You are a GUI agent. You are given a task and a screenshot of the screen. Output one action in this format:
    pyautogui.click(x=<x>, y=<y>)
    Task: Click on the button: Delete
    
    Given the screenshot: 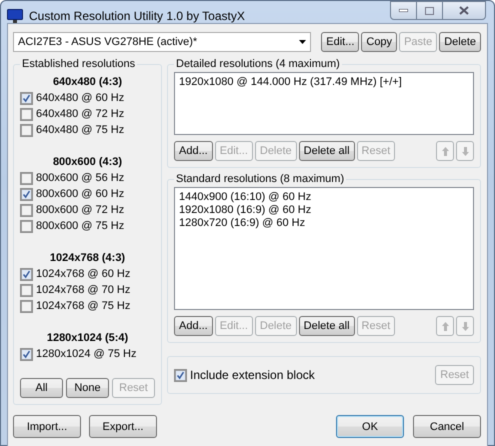 What is the action you would take?
    pyautogui.click(x=460, y=42)
    